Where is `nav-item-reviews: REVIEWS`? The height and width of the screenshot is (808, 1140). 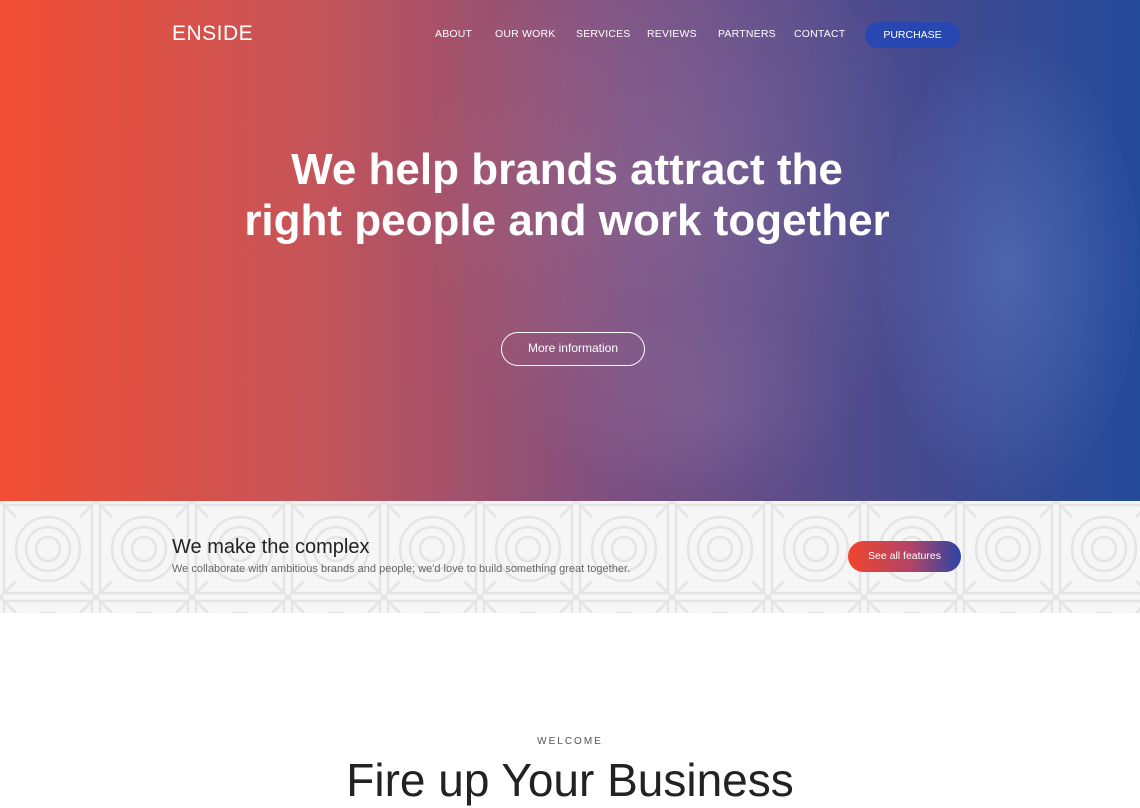
nav-item-reviews: REVIEWS is located at coordinates (672, 34).